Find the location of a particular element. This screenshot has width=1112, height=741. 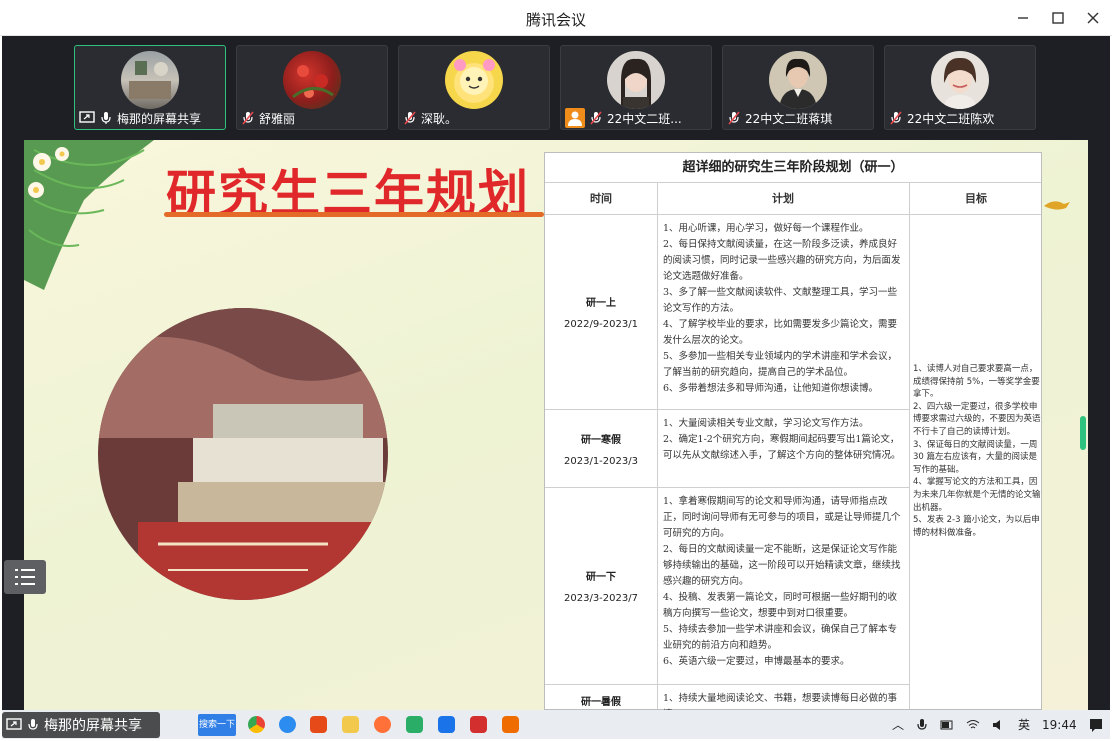

chevron-up-icon: ︿ is located at coordinates (898, 724).